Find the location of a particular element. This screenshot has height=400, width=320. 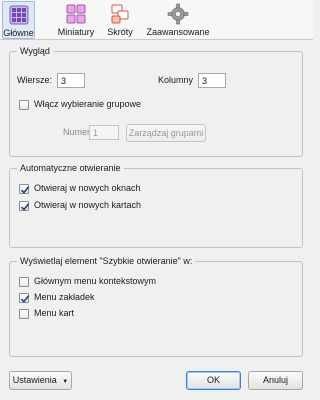

new-tabs-checkbox is located at coordinates (24, 206).